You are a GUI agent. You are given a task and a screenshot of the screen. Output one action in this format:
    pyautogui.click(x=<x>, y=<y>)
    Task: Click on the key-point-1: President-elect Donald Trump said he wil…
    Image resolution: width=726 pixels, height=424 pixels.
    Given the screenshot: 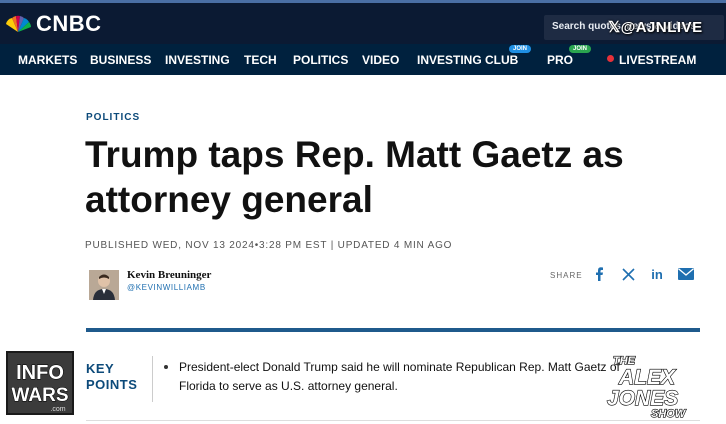 What is the action you would take?
    pyautogui.click(x=399, y=376)
    